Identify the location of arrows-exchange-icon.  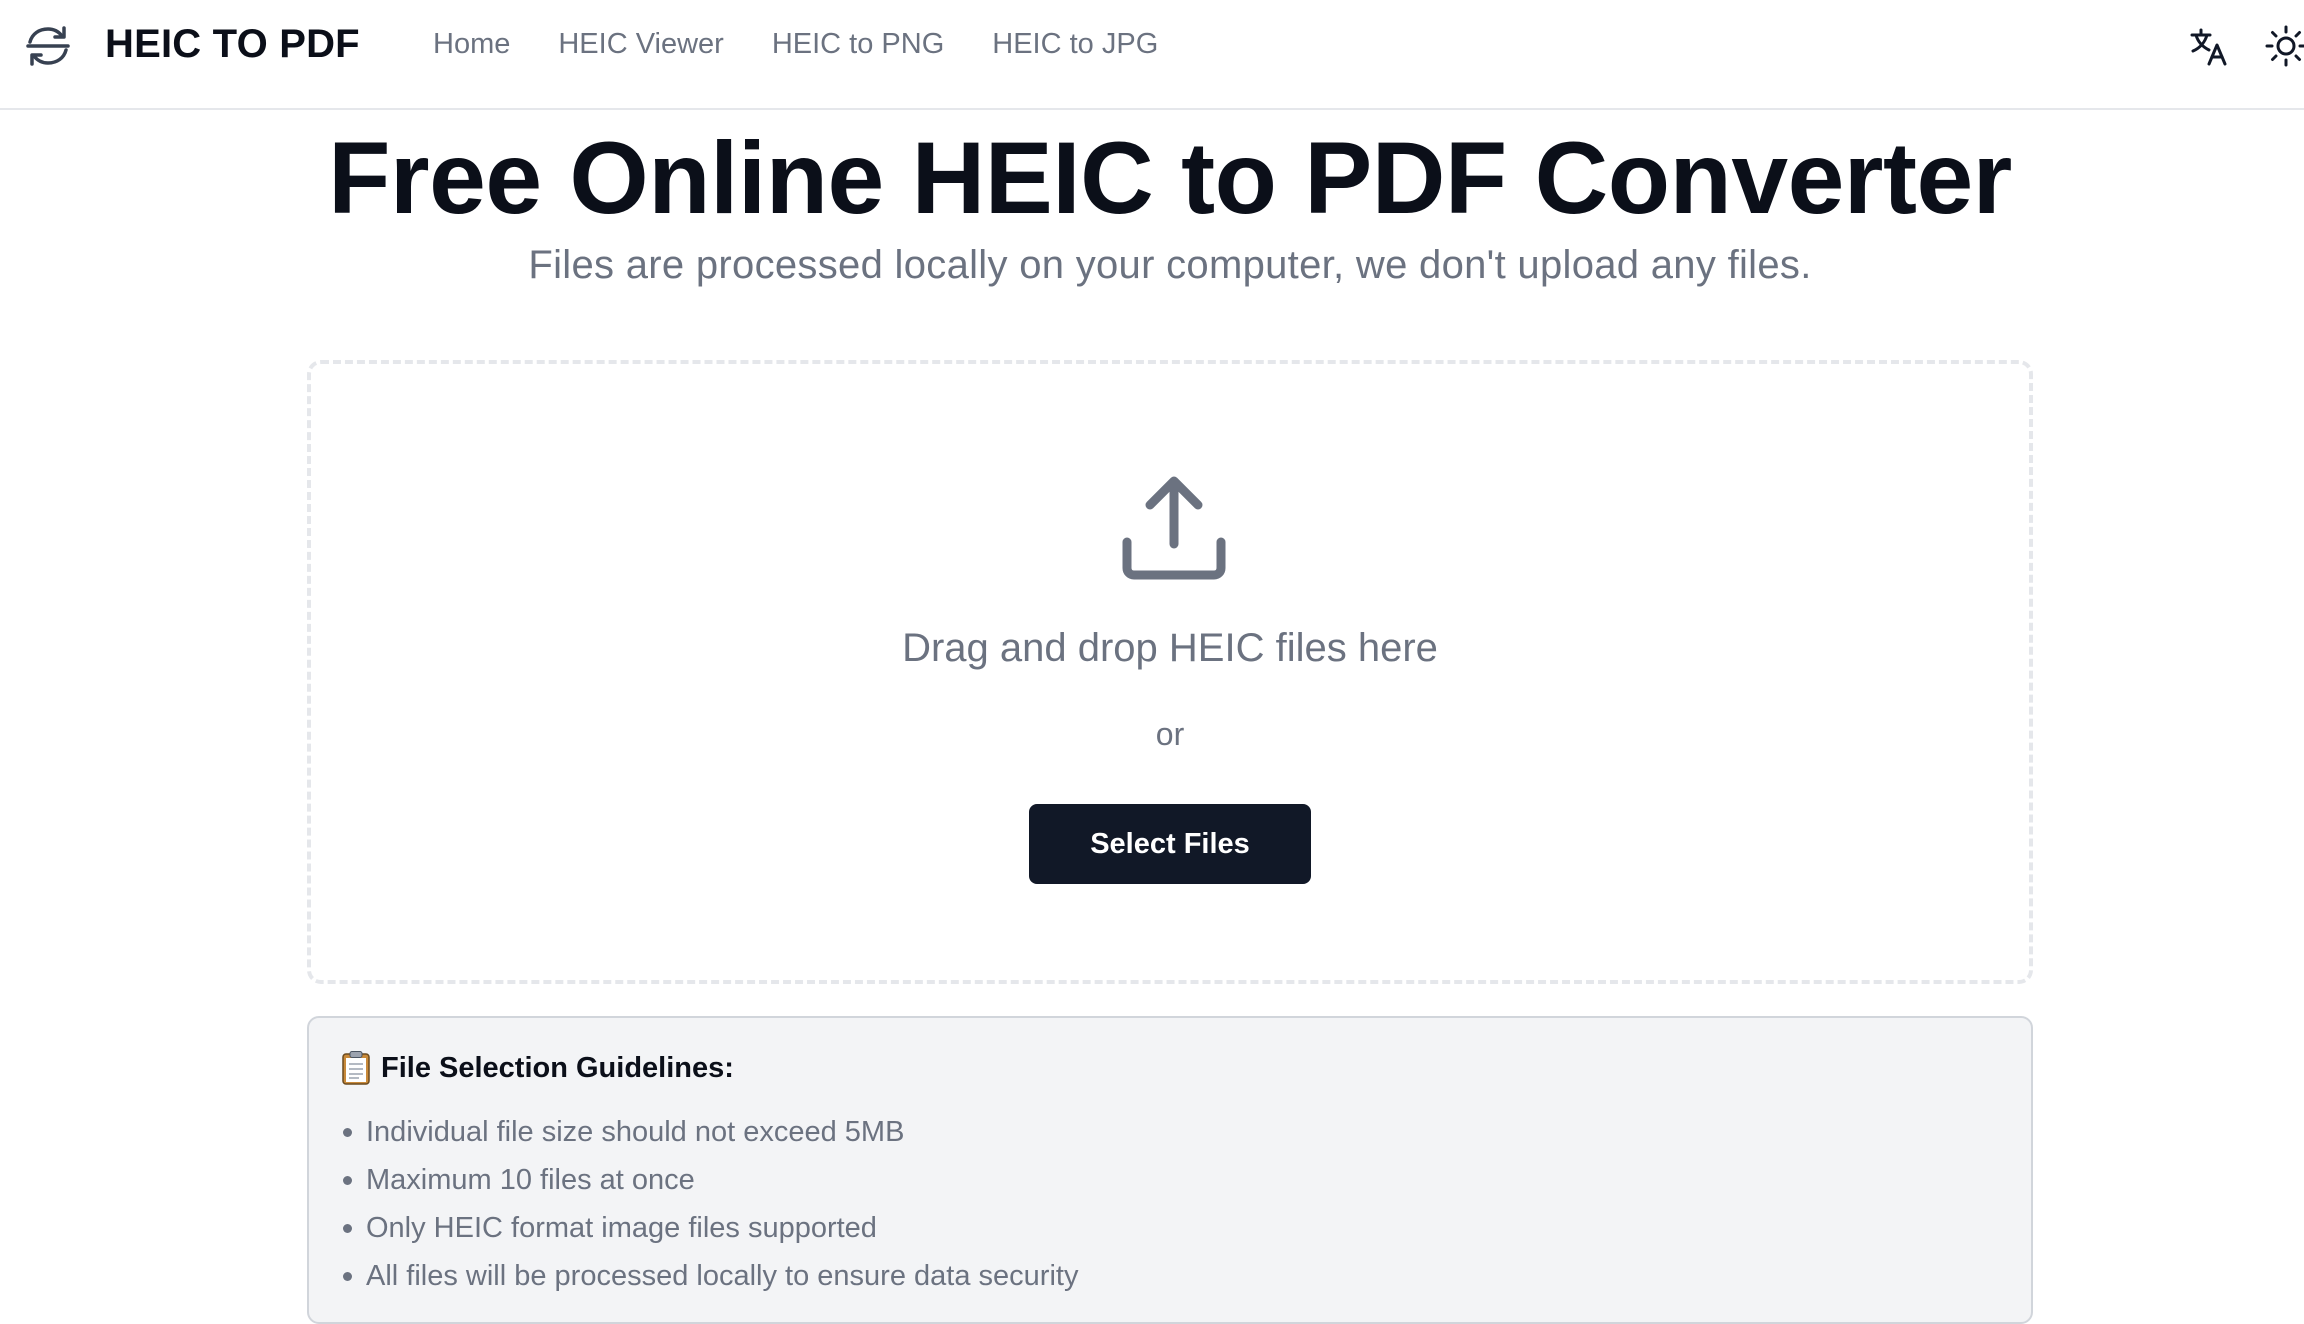
(48, 46).